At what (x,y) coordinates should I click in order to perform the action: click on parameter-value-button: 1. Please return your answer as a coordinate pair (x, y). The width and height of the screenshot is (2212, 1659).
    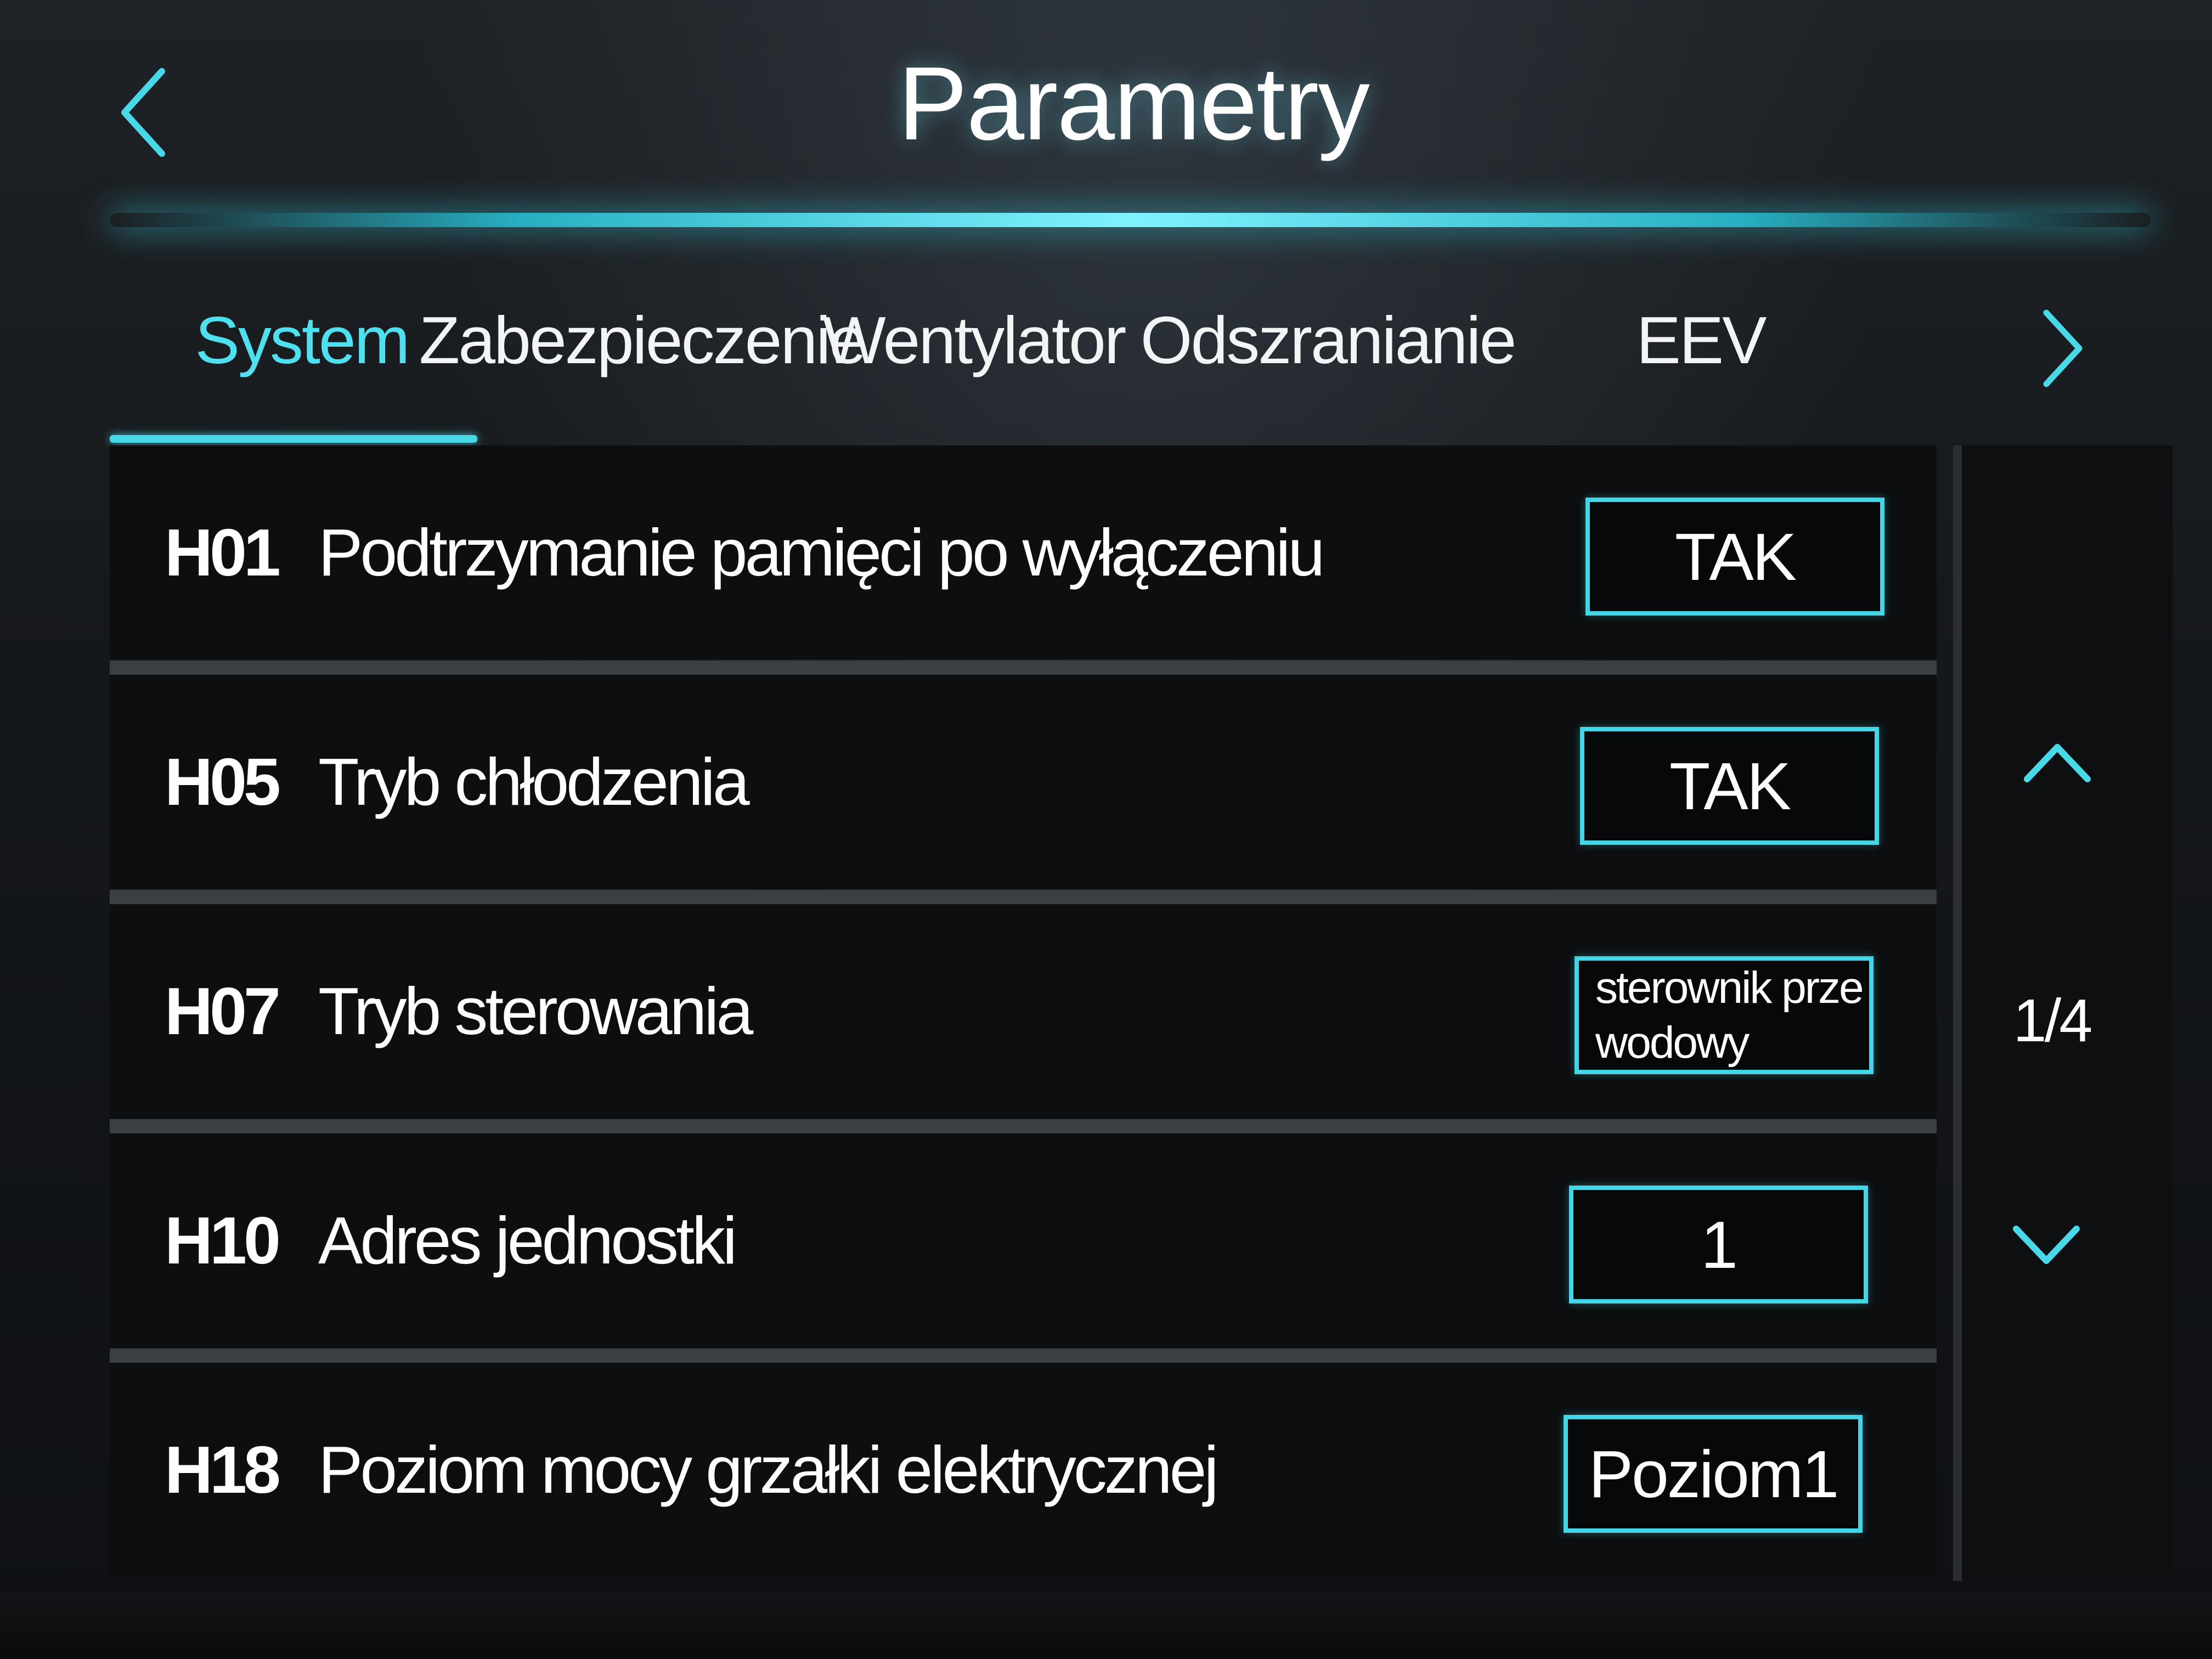
    Looking at the image, I should click on (1719, 1245).